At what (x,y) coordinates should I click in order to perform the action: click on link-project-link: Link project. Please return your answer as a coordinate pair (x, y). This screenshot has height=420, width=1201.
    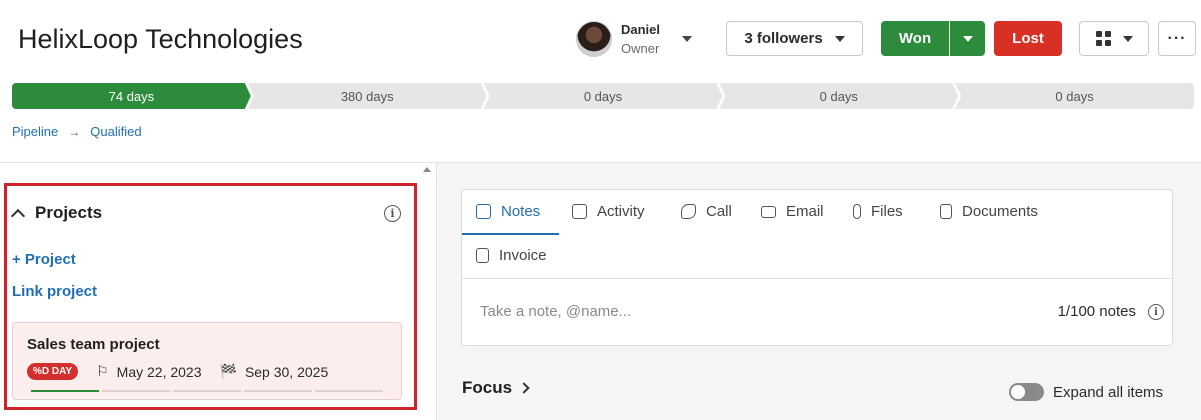
    Looking at the image, I should click on (54, 291).